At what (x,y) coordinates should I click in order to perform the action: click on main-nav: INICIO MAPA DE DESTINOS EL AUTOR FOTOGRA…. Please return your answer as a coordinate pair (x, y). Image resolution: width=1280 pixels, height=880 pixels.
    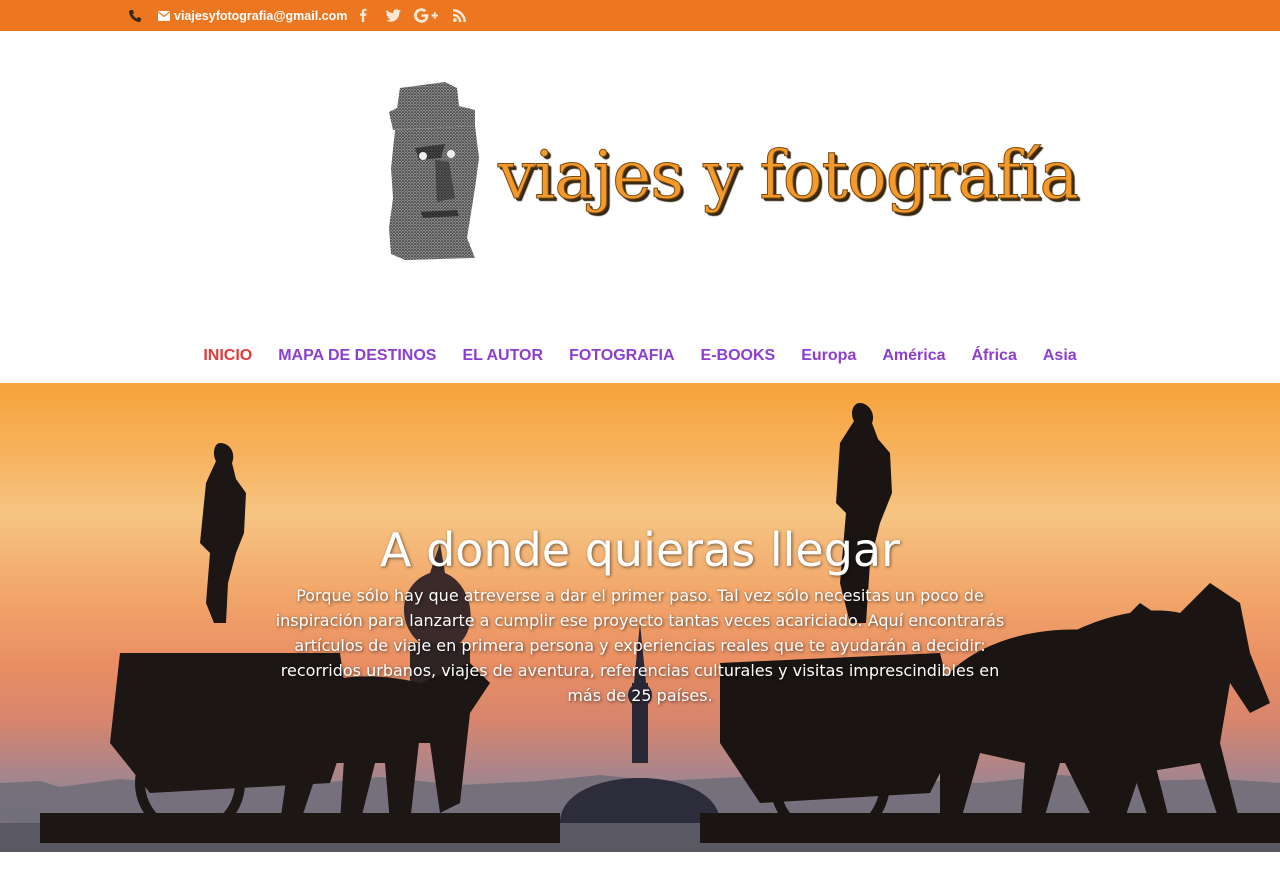
    Looking at the image, I should click on (640, 356).